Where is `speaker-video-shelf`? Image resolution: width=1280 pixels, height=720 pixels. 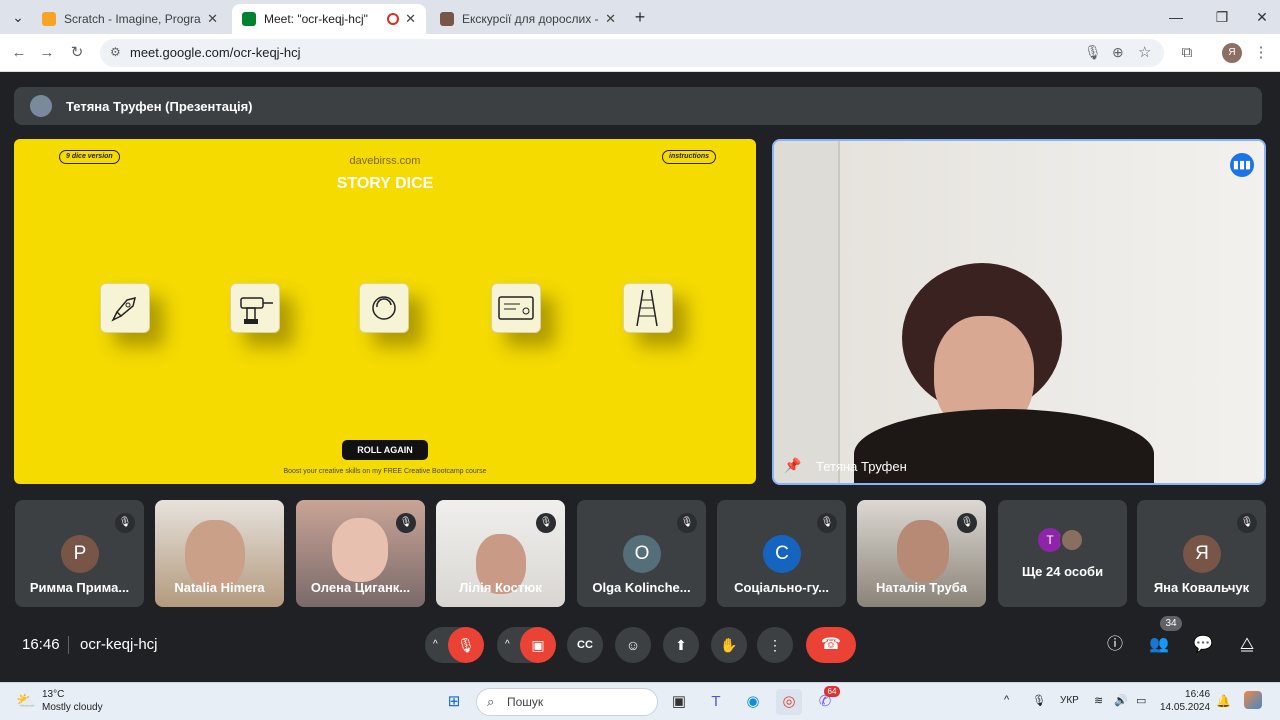
speaker-video-shelf is located at coordinates (807, 312).